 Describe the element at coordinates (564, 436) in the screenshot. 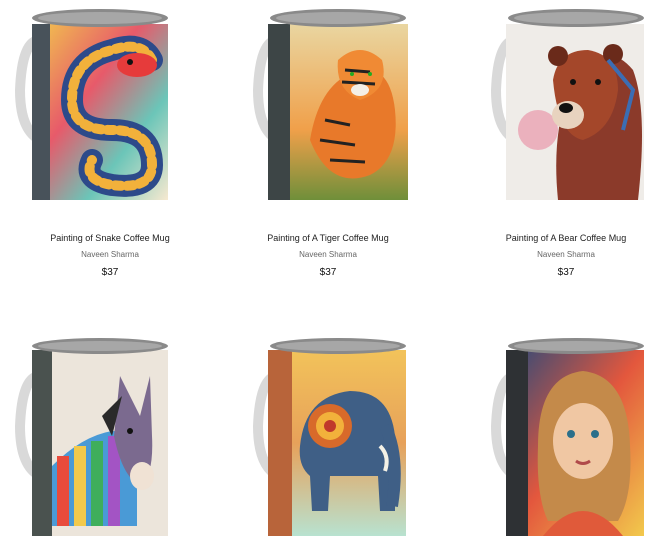

I see `product-image-girl-mug` at that location.